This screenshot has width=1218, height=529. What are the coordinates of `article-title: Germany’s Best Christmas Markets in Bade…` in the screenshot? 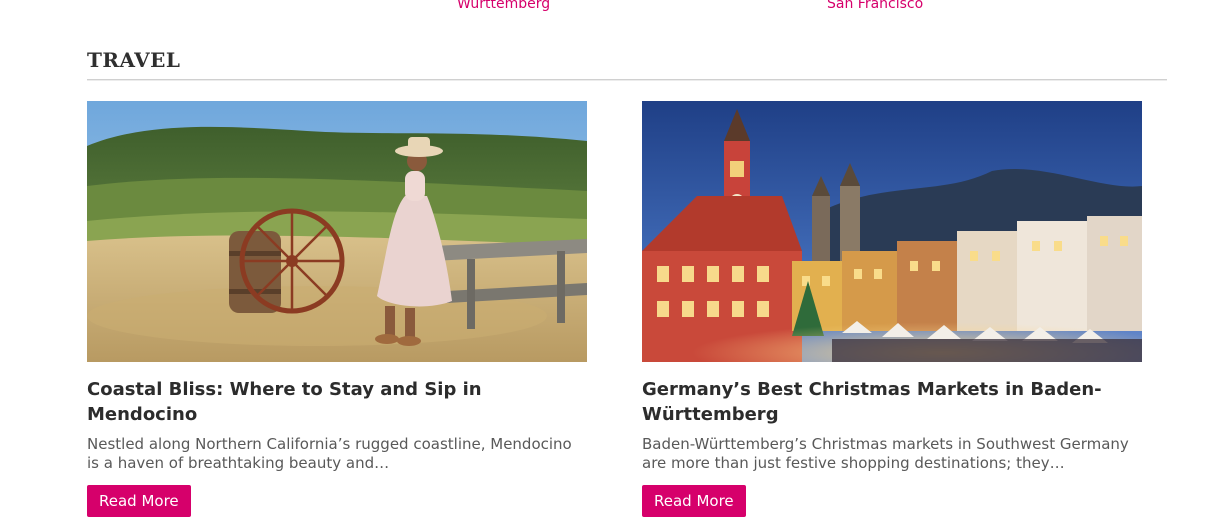 It's located at (892, 402).